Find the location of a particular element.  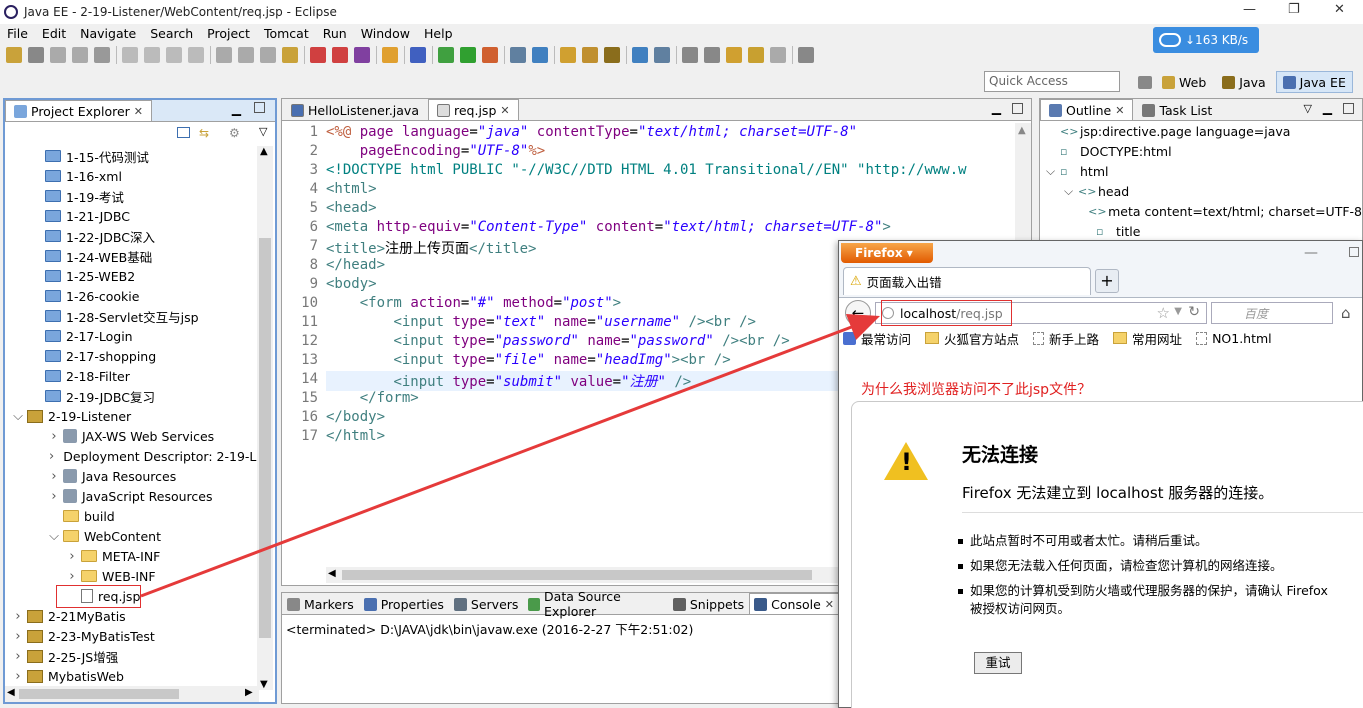

code-line: </form> is located at coordinates (372, 398).